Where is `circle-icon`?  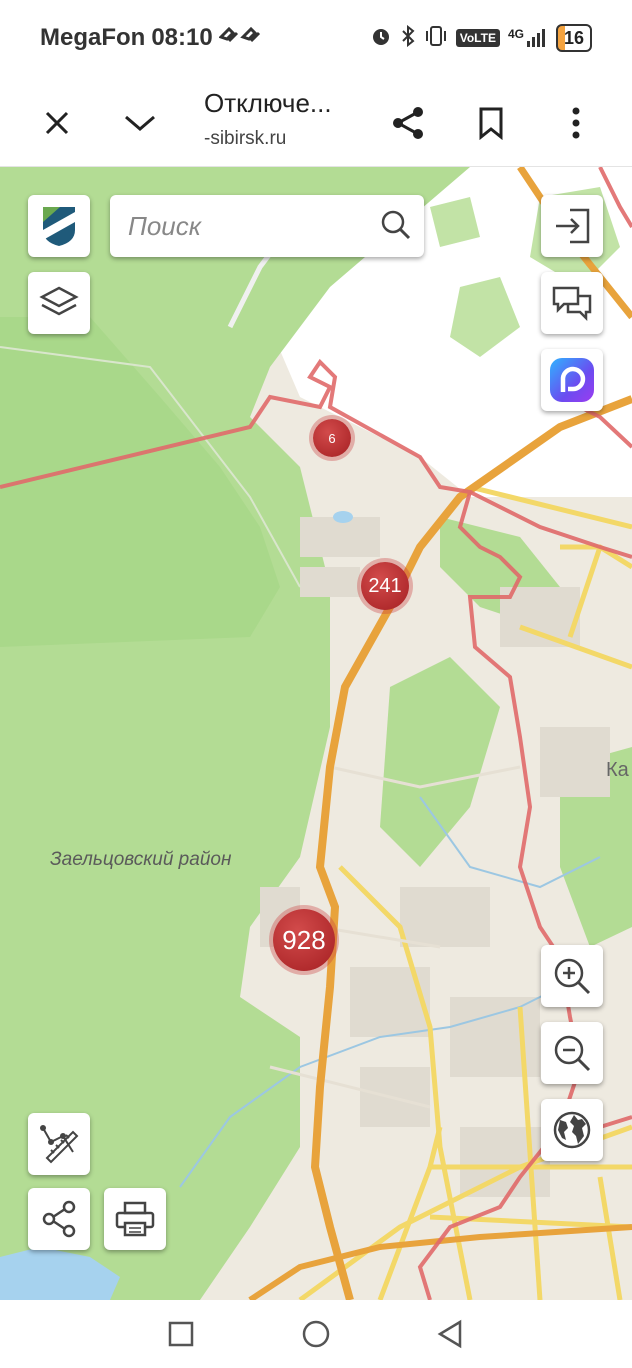
circle-icon is located at coordinates (316, 1334).